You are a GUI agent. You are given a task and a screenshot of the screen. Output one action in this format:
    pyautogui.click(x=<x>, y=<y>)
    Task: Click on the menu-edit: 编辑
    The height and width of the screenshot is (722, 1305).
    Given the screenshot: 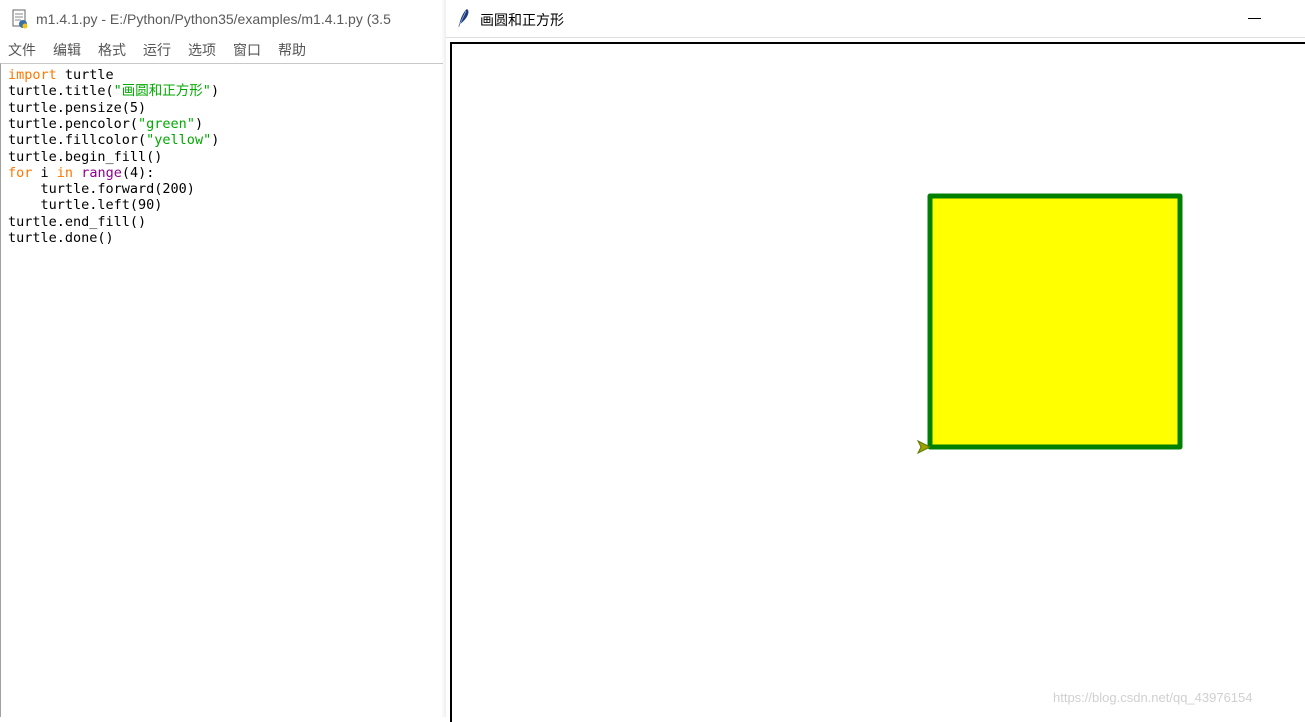 What is the action you would take?
    pyautogui.click(x=67, y=50)
    